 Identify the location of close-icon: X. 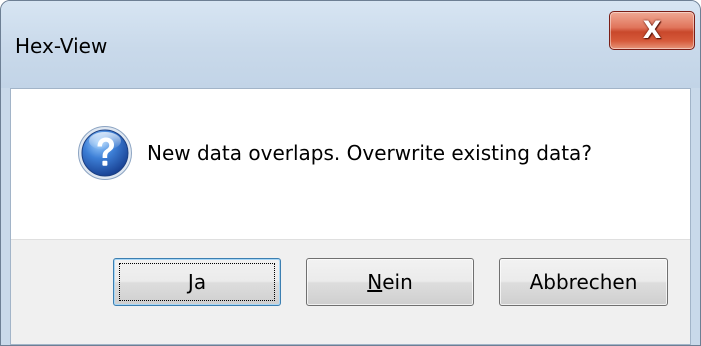
(652, 30).